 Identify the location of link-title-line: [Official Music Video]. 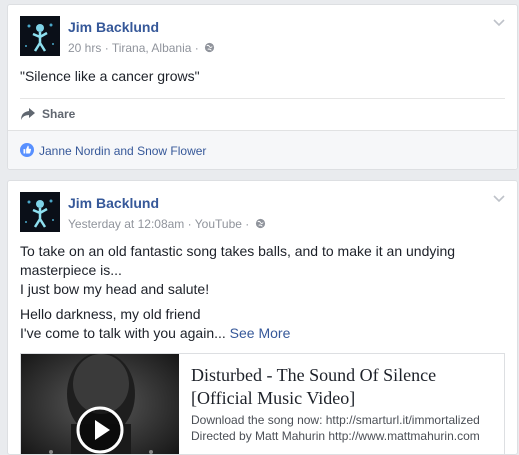
(273, 398).